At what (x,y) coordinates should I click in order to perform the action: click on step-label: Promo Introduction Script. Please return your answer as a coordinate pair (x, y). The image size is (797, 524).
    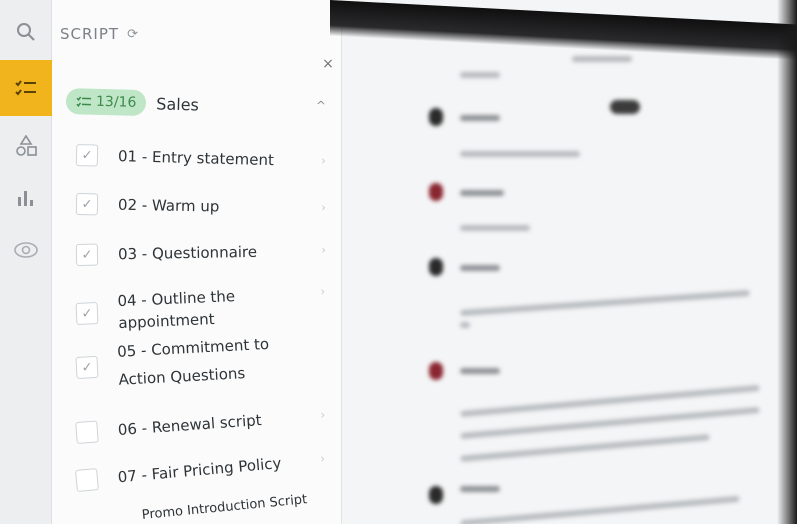
    Looking at the image, I should click on (224, 507).